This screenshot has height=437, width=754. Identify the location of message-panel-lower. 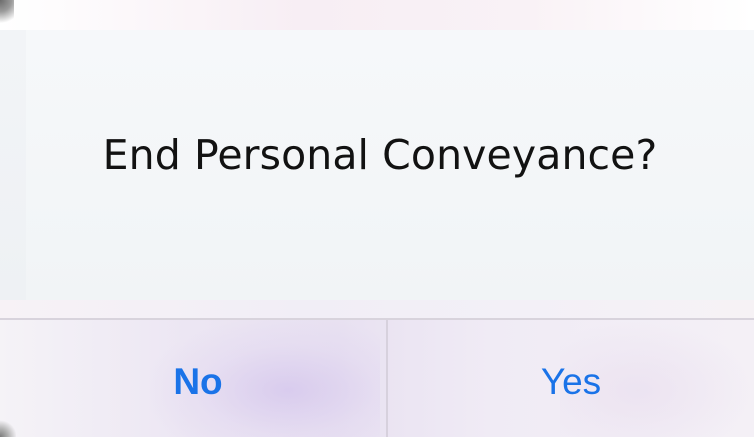
(377, 309).